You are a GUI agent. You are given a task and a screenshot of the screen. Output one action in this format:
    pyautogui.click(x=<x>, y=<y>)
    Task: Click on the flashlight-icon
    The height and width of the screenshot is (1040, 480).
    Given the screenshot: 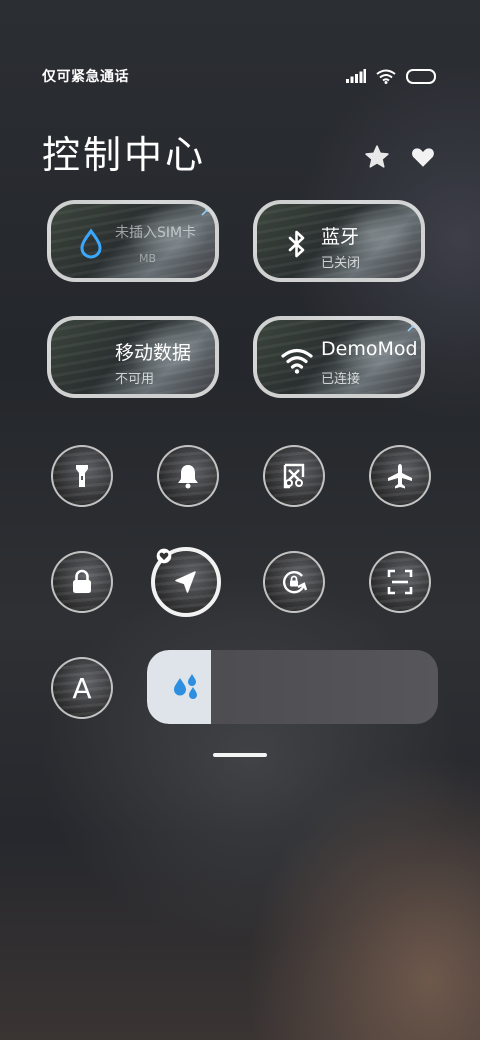 What is the action you would take?
    pyautogui.click(x=82, y=476)
    